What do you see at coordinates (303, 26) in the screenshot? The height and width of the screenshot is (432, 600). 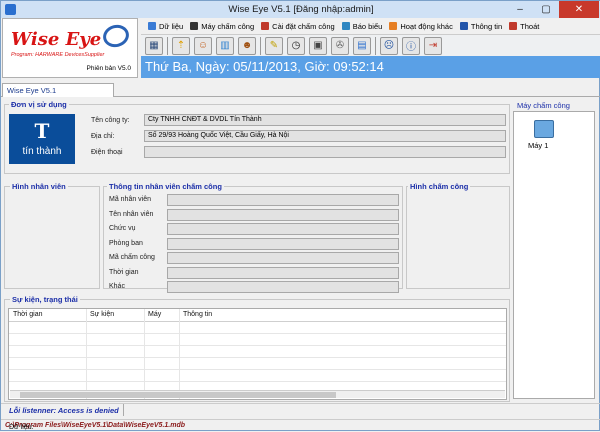 I see `menu-item-label: Cài đặt chấm công` at bounding box center [303, 26].